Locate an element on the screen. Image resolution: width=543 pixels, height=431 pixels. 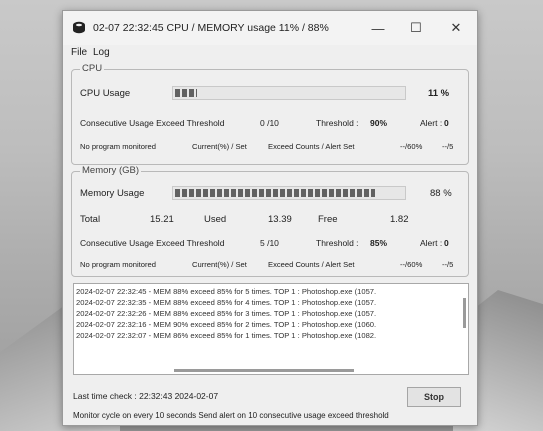
cpu-threshold-label: Threshold : is located at coordinates (337, 123).